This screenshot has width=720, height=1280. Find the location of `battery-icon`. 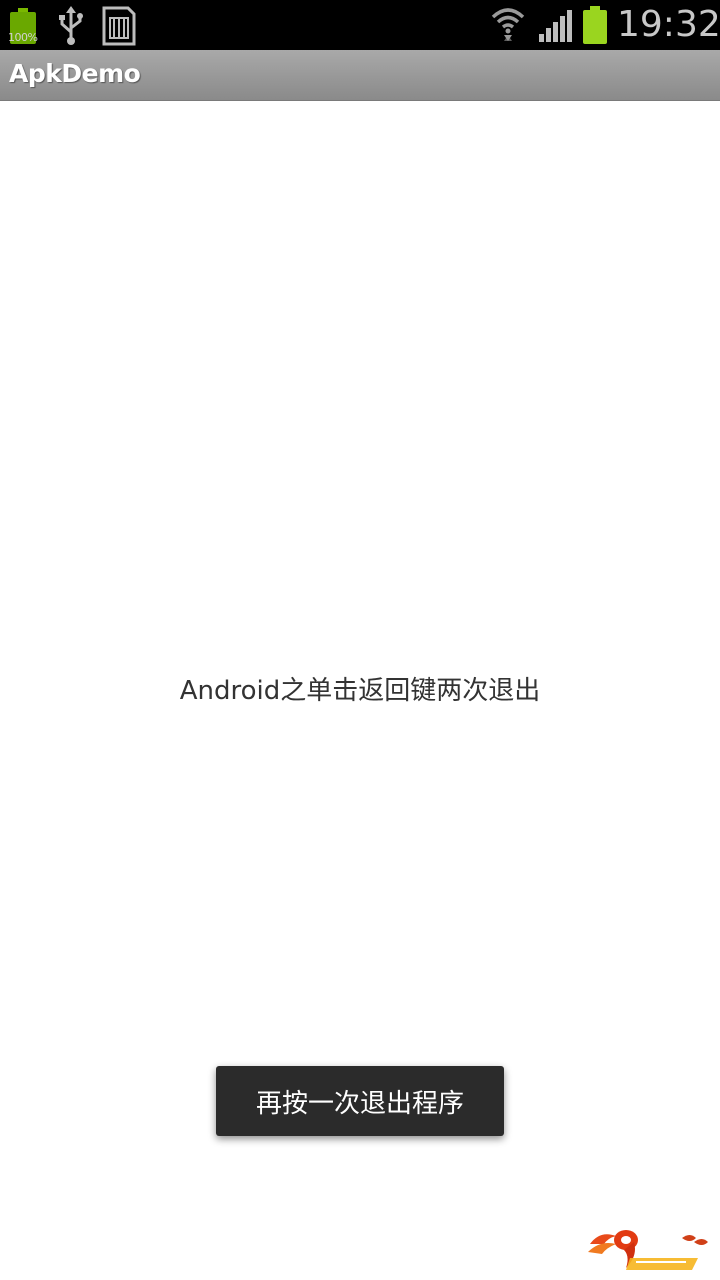

battery-icon is located at coordinates (595, 25).